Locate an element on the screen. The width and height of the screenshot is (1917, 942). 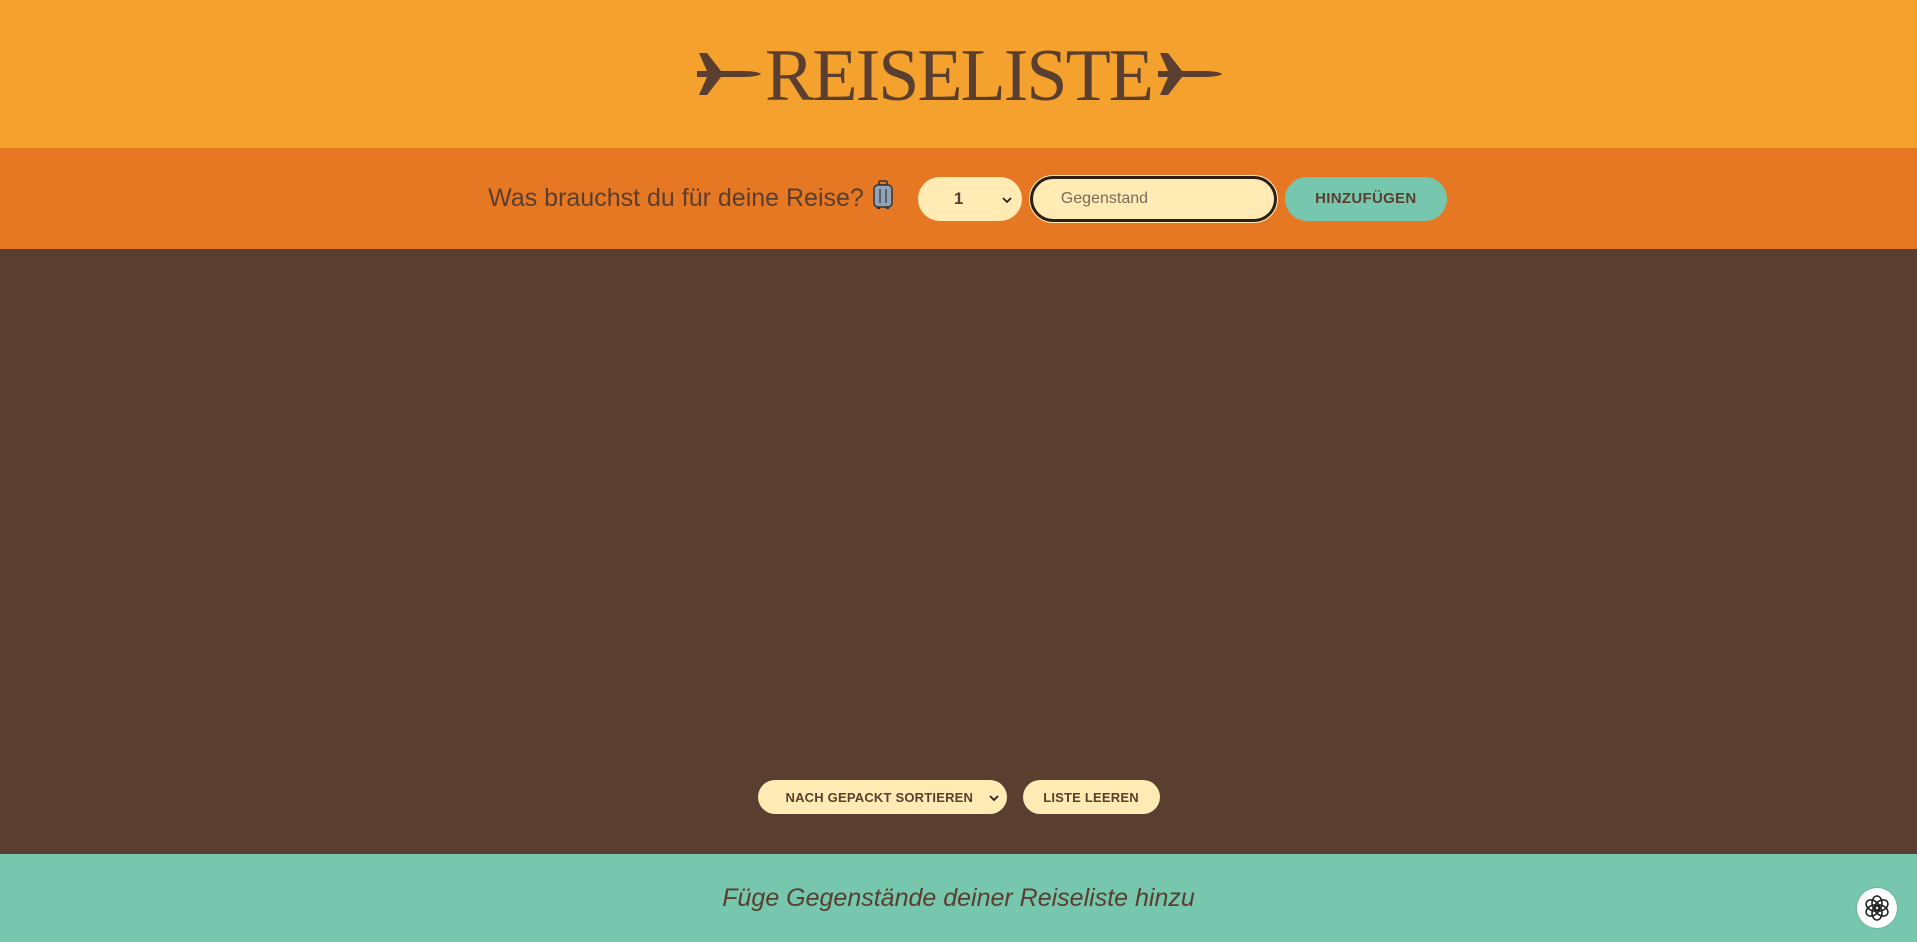
app-title: REISELISTE is located at coordinates (959, 76).